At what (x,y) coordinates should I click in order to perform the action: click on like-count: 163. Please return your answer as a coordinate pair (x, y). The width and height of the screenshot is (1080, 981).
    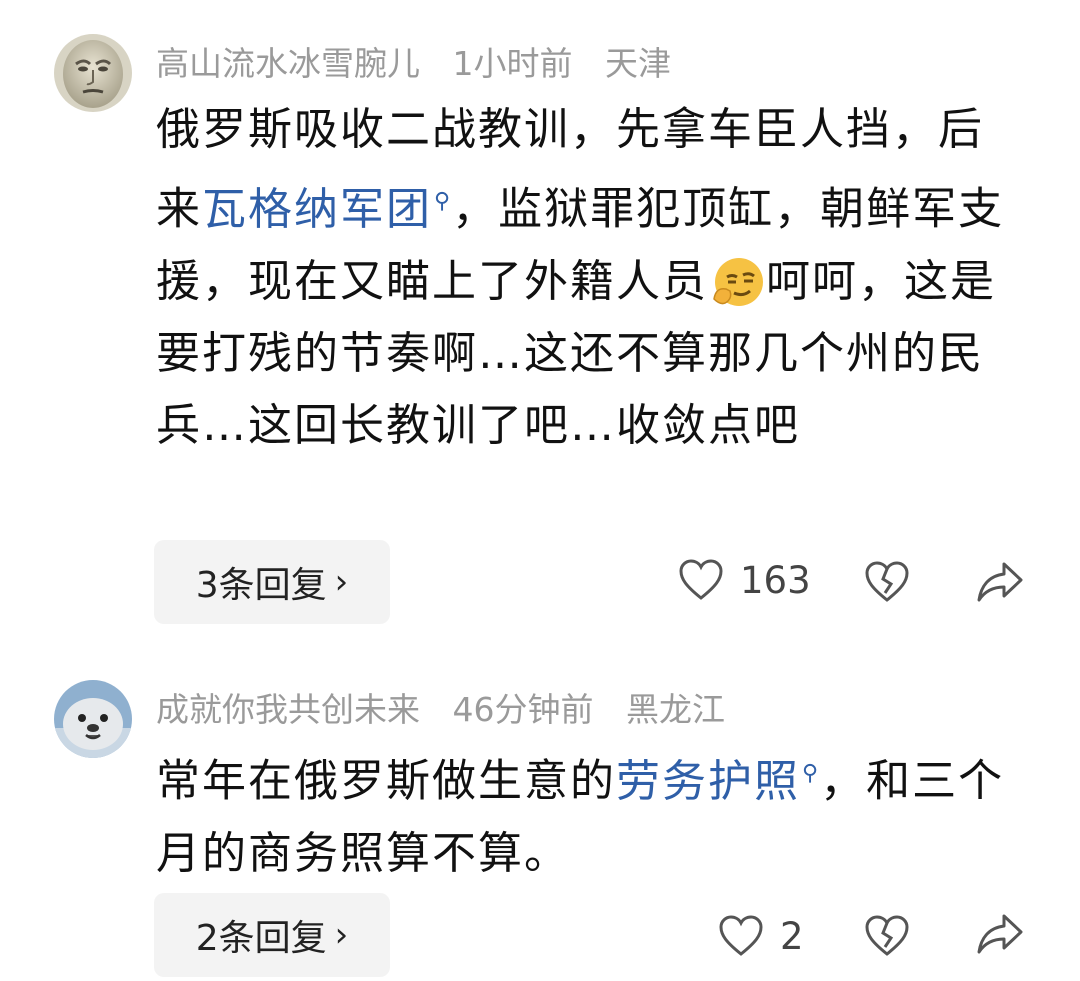
    Looking at the image, I should click on (775, 580).